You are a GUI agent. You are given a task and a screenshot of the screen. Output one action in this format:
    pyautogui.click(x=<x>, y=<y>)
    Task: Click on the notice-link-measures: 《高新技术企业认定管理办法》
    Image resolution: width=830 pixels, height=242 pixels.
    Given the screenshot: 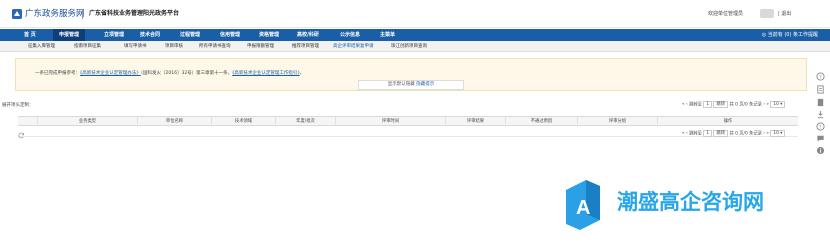 What is the action you would take?
    pyautogui.click(x=110, y=73)
    